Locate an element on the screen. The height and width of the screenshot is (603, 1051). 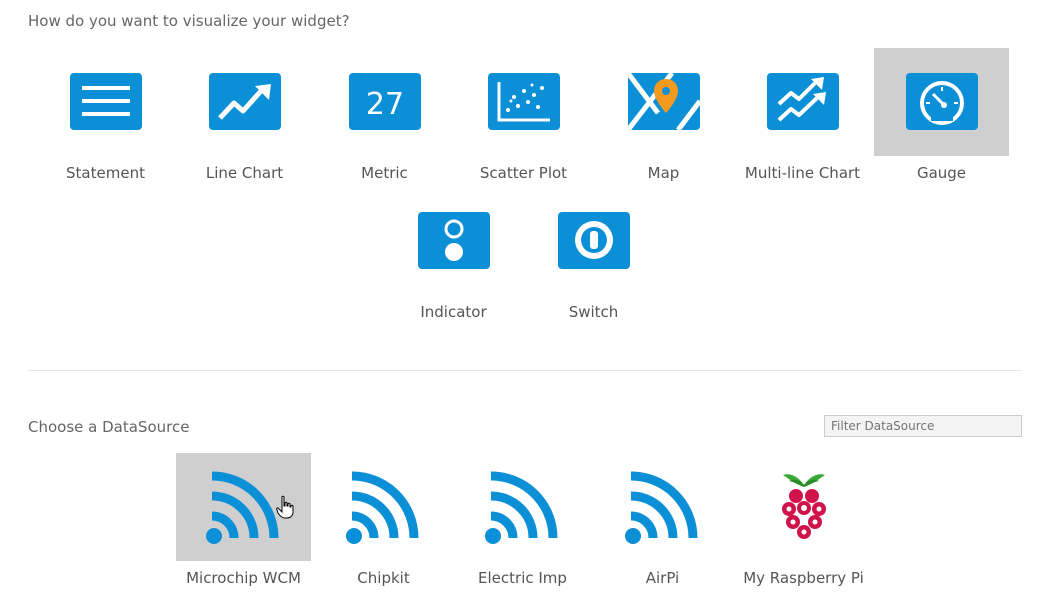
datasource-label: My Raspberry Pi is located at coordinates (803, 578).